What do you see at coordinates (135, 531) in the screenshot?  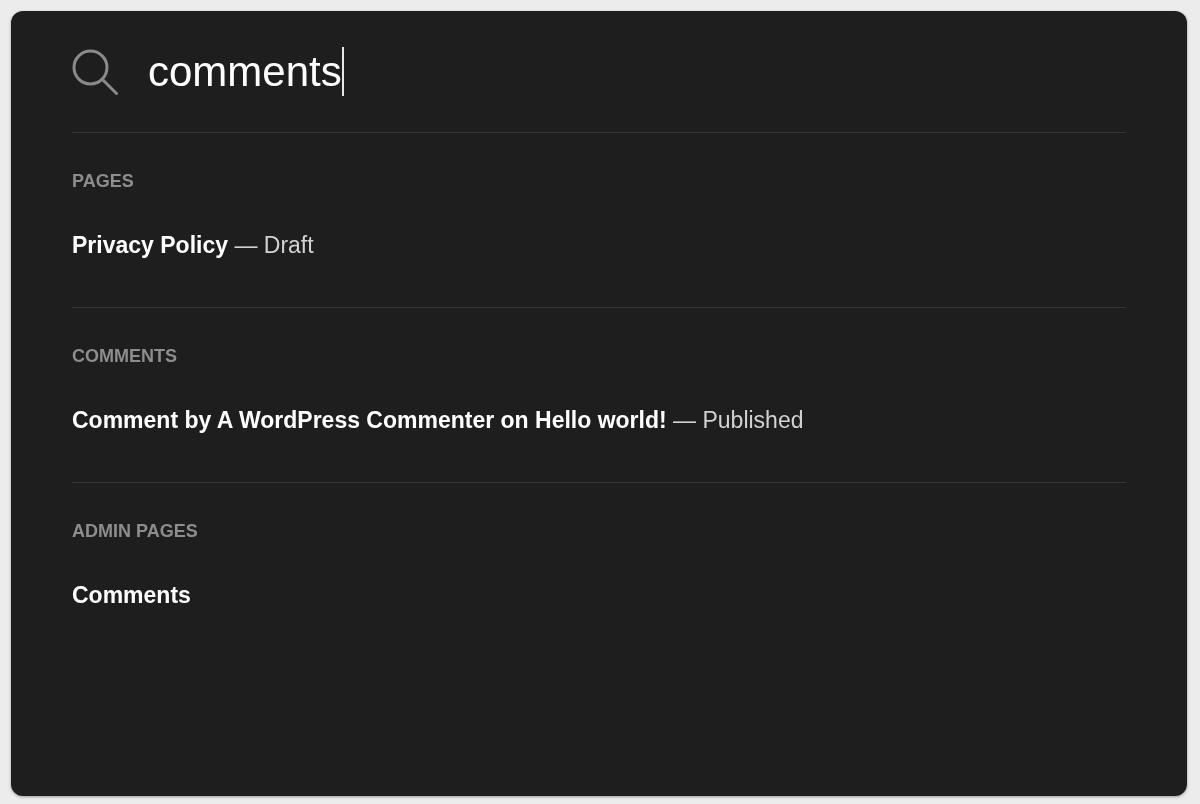 I see `section-heading: ADMIN PAGES` at bounding box center [135, 531].